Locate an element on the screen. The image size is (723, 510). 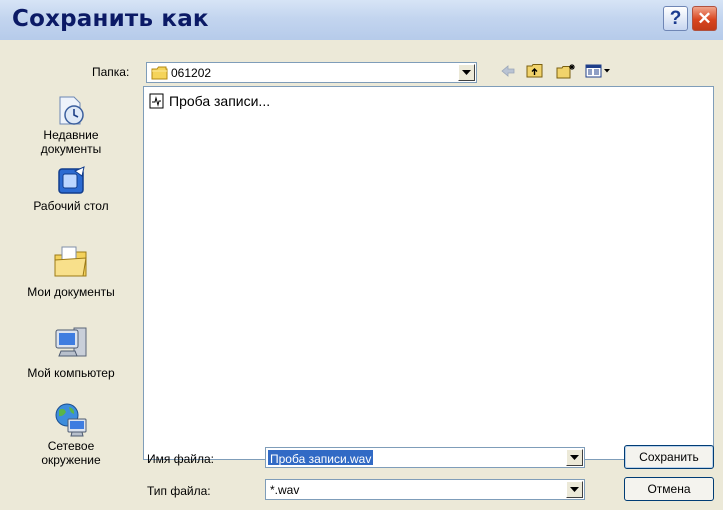
place-my-computer: Мой компьютер is located at coordinates (71, 352).